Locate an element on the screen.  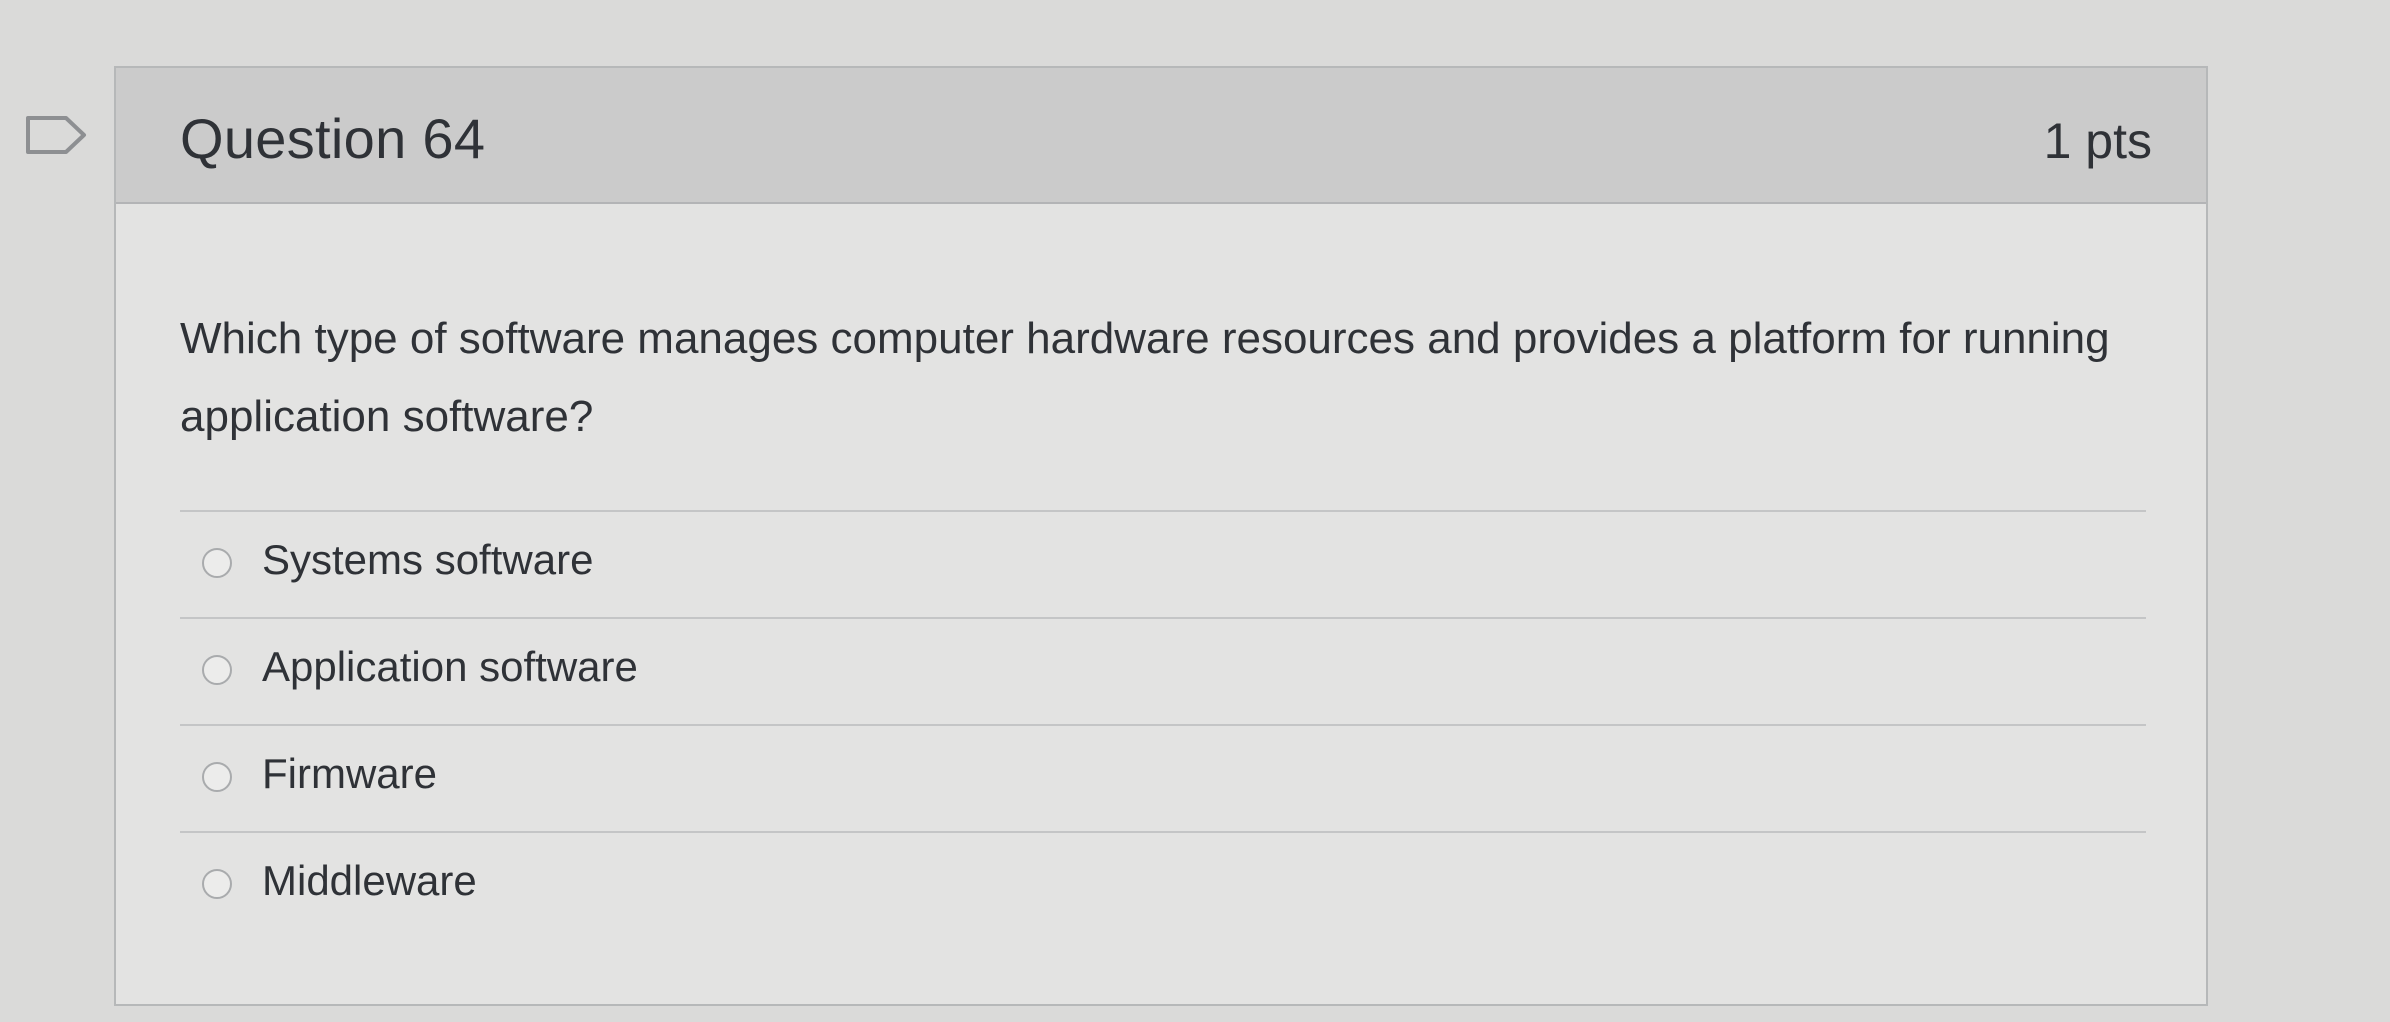
answer-option-middleware: Middleware is located at coordinates (1163, 891).